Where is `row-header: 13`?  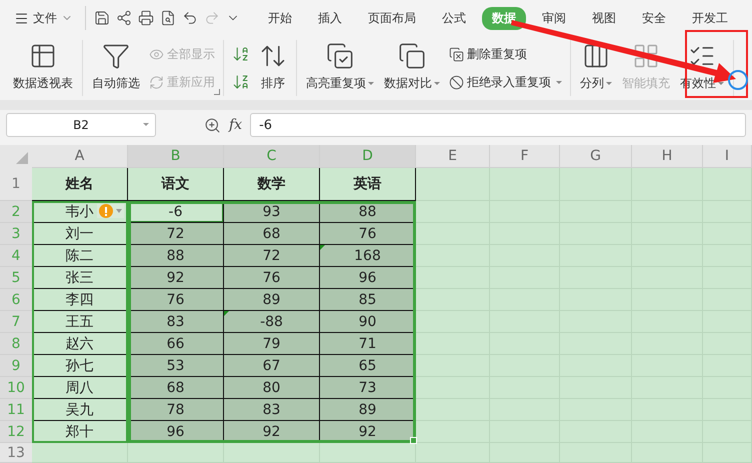
row-header: 13 is located at coordinates (16, 453).